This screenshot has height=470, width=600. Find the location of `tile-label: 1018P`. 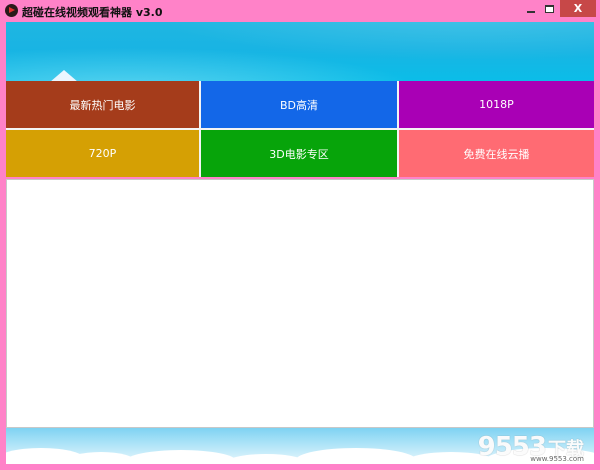

tile-label: 1018P is located at coordinates (496, 104).